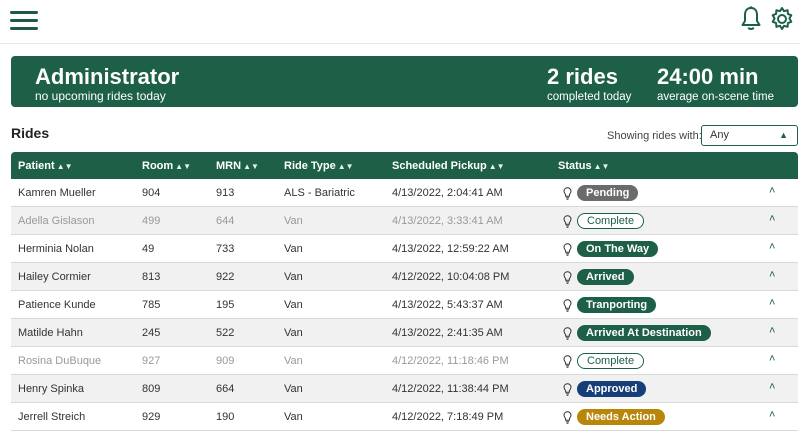  What do you see at coordinates (783, 135) in the screenshot?
I see `chevron-up-icon: ▲` at bounding box center [783, 135].